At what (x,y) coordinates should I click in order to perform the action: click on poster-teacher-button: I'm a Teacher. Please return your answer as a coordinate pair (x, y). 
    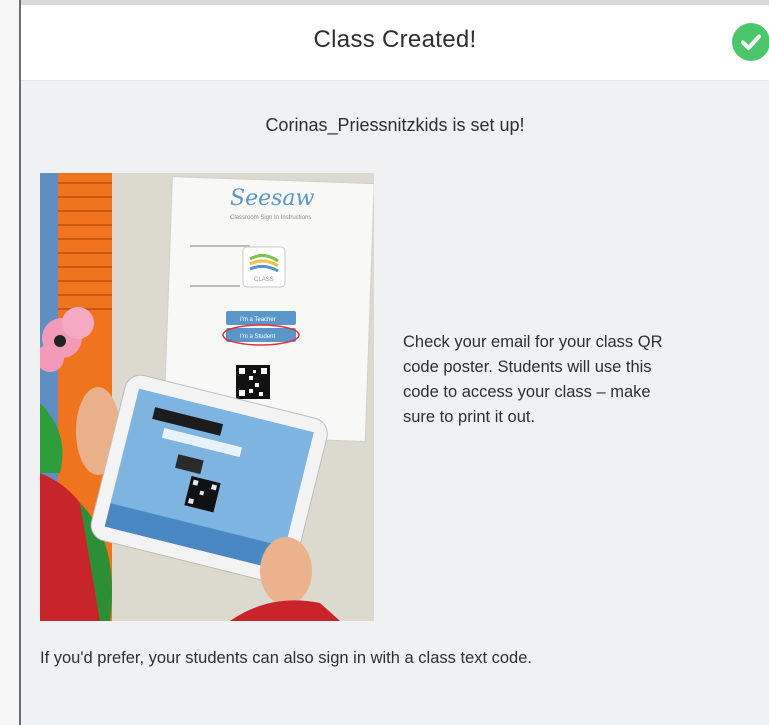
    Looking at the image, I should click on (258, 320).